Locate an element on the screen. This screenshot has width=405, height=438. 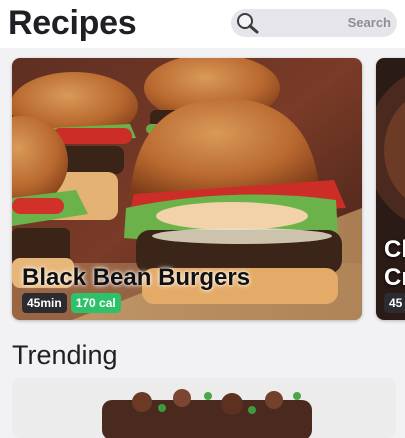
calorie-badge: 170 cal is located at coordinates (95, 303).